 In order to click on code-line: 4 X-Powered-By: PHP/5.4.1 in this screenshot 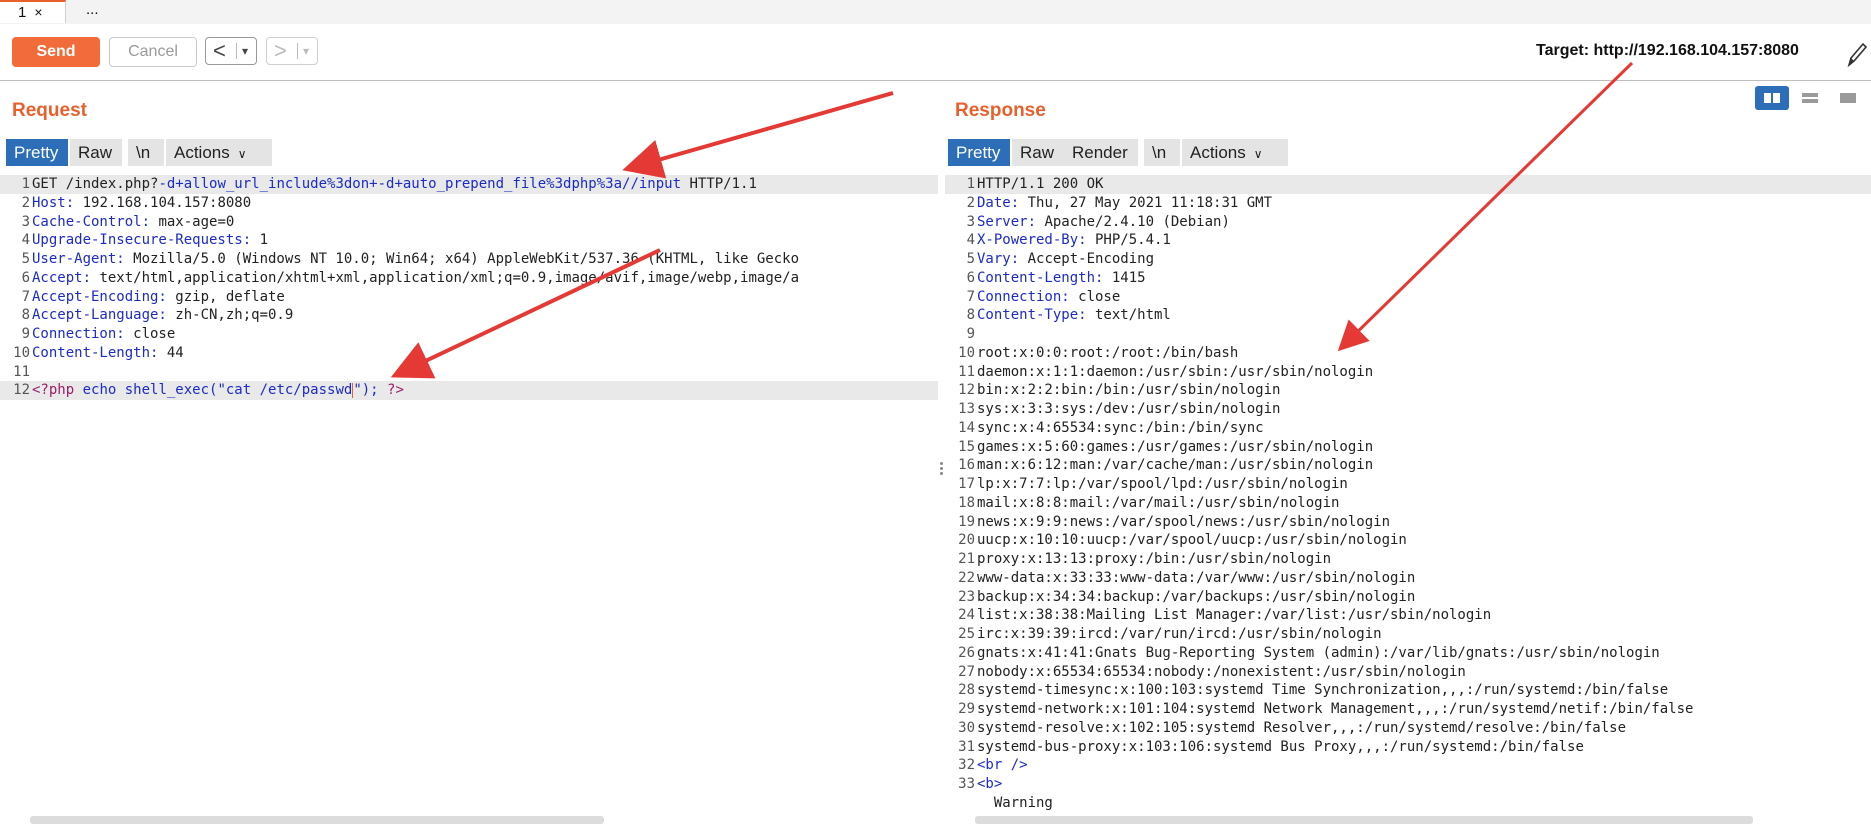, I will do `click(1068, 240)`.